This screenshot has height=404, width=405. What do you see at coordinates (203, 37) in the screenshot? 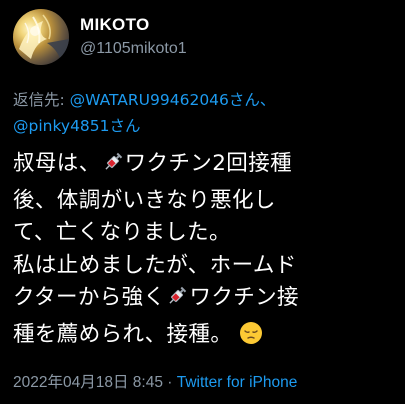
I see `tweet-header: MIKOTO @1105mikoto1` at bounding box center [203, 37].